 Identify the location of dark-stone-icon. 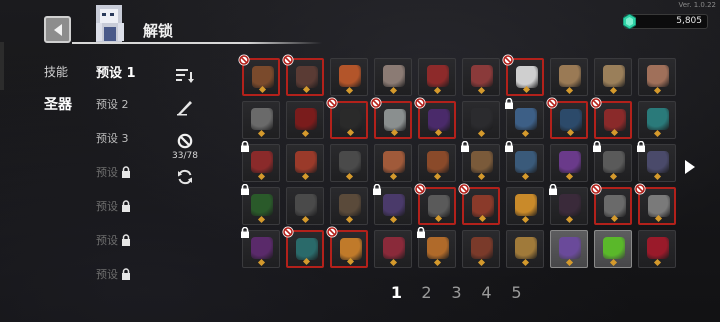
(482, 119).